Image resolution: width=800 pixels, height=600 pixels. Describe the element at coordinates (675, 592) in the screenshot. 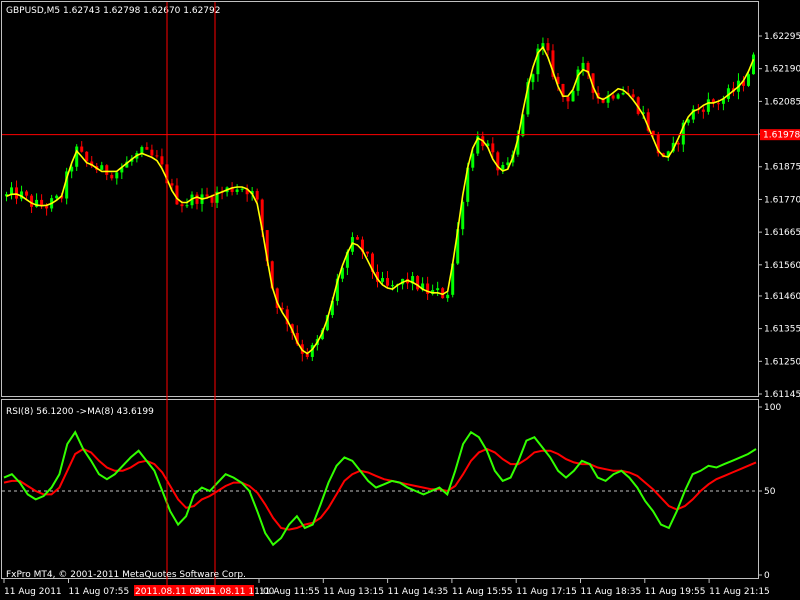

I see `time-tick-label: 11 Aug 19:55` at that location.